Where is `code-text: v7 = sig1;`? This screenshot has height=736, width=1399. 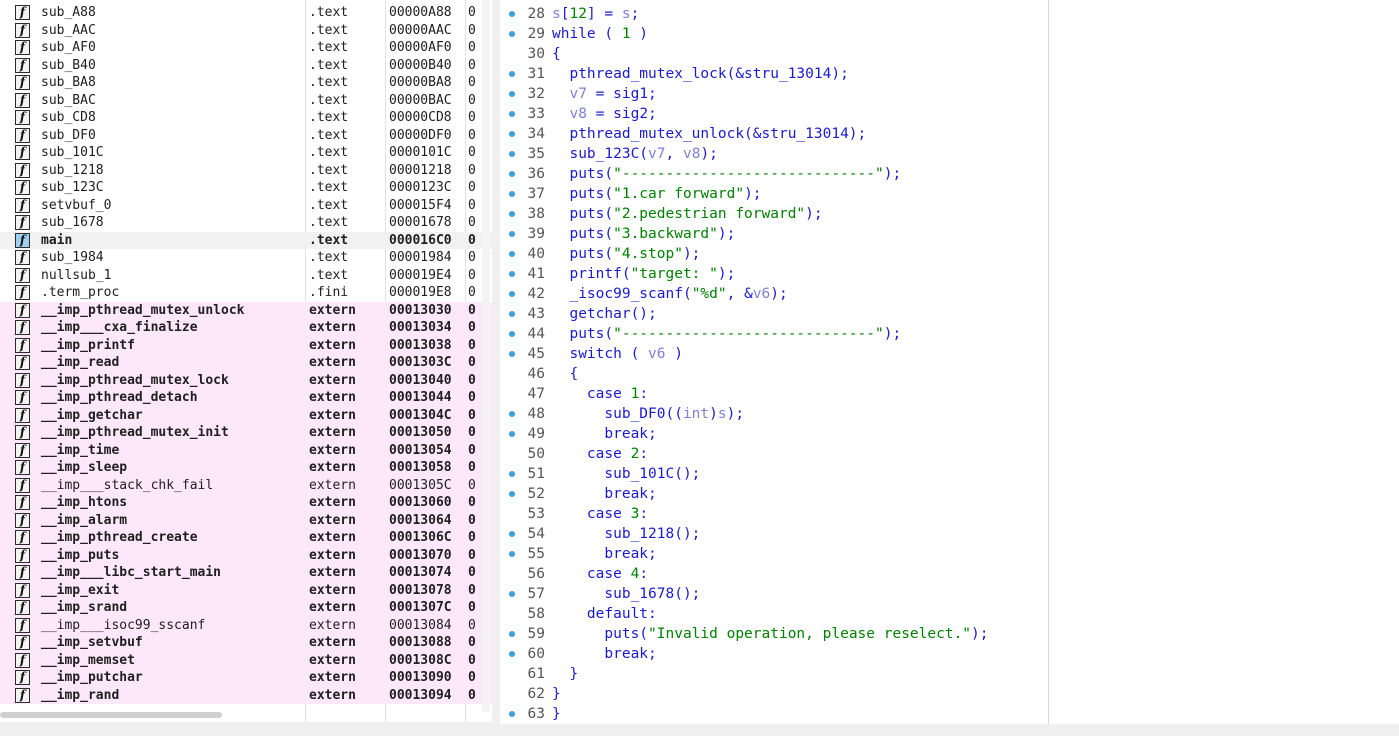
code-text: v7 = sig1; is located at coordinates (613, 94).